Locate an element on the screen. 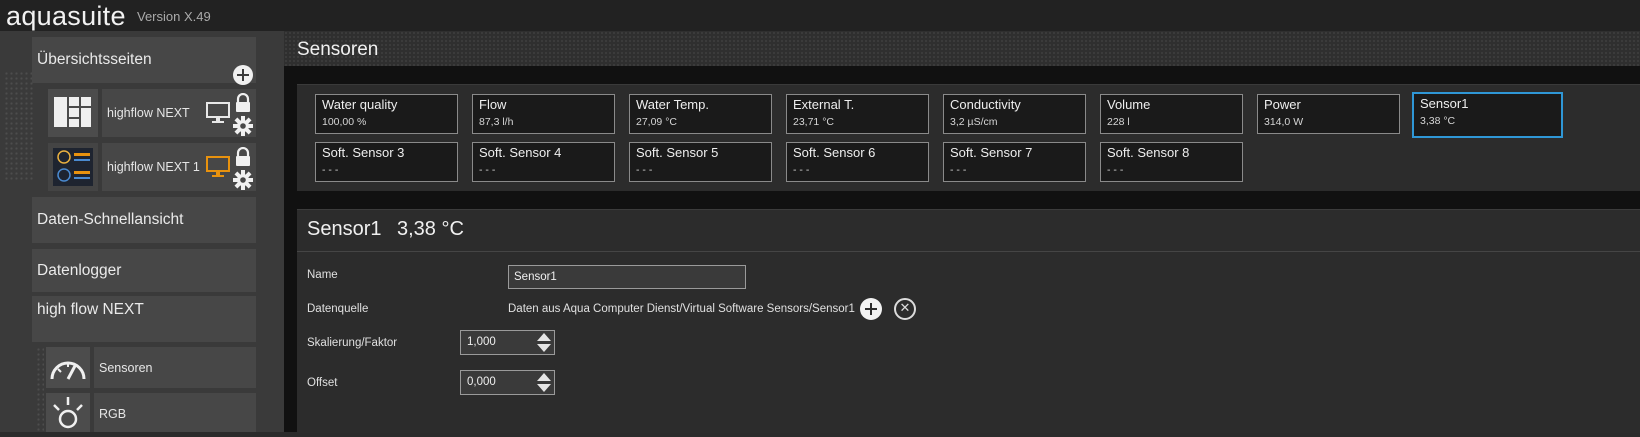 Image resolution: width=1640 pixels, height=437 pixels. page-title: Sensoren is located at coordinates (338, 49).